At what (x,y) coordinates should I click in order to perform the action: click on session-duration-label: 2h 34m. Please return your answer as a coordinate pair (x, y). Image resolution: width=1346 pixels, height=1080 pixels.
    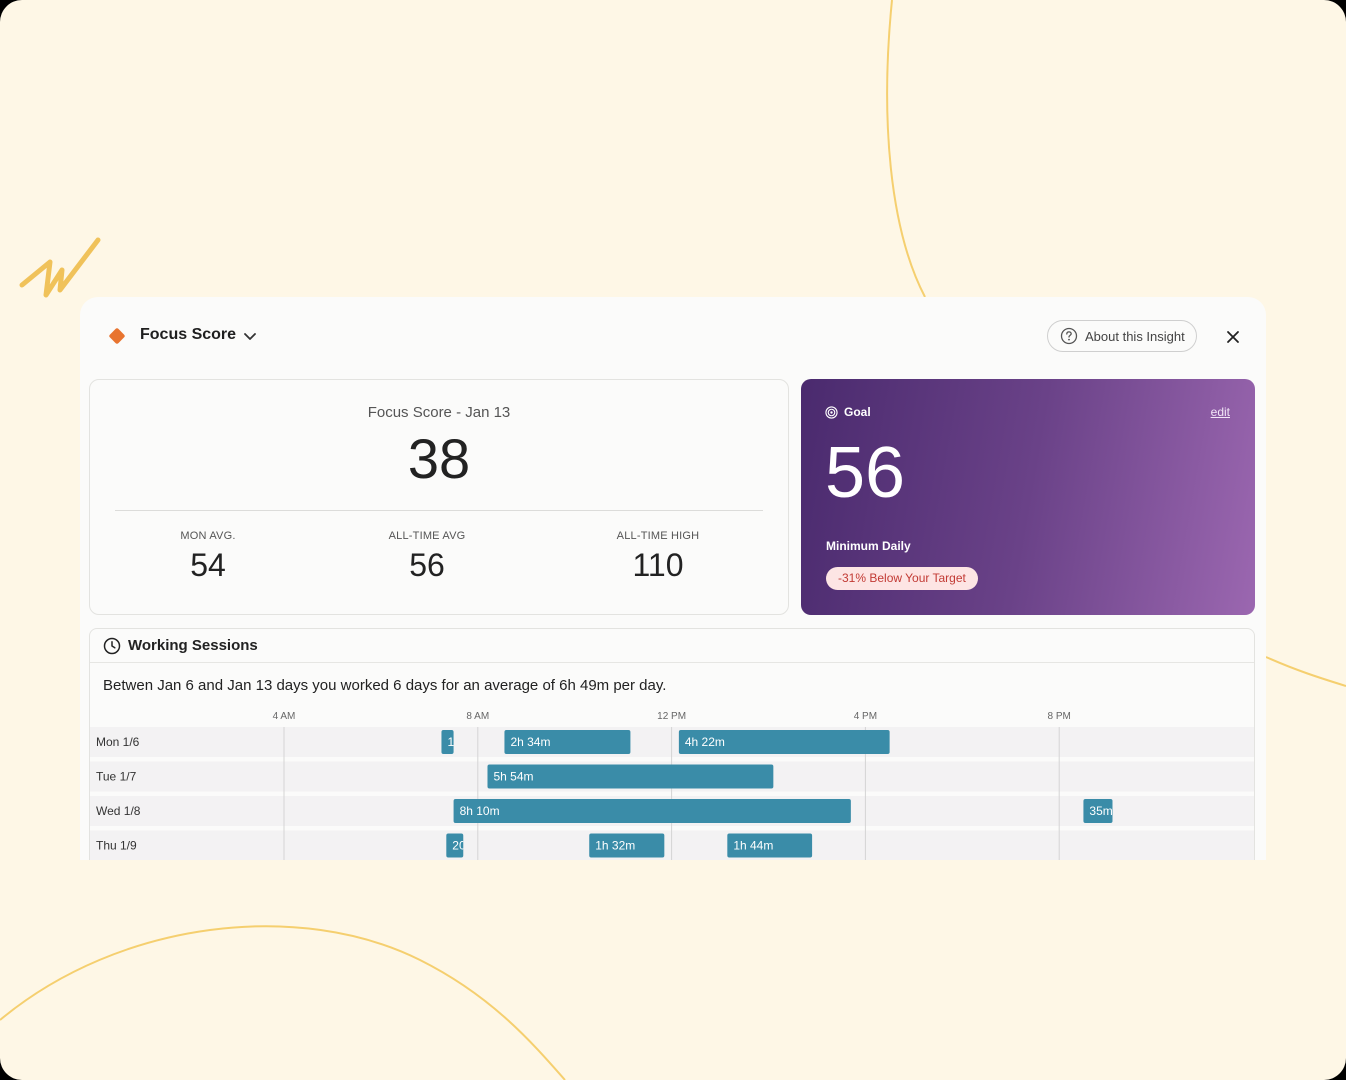
    Looking at the image, I should click on (530, 742).